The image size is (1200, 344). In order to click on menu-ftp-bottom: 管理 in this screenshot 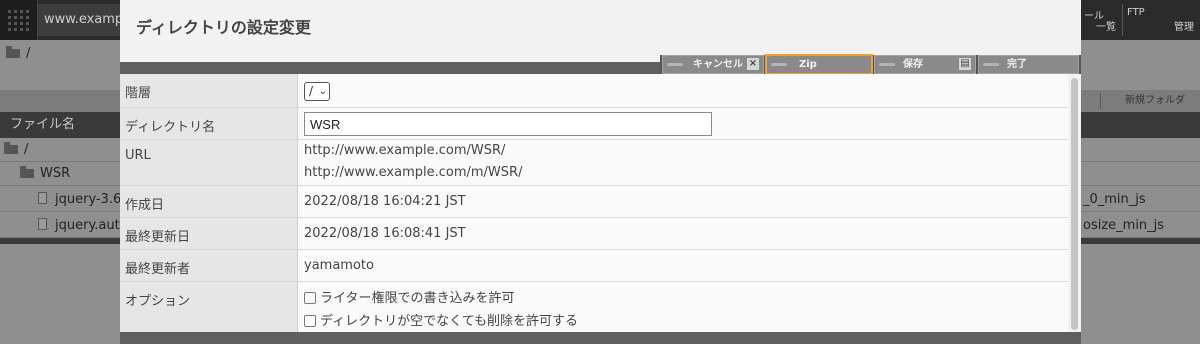, I will do `click(1184, 27)`.